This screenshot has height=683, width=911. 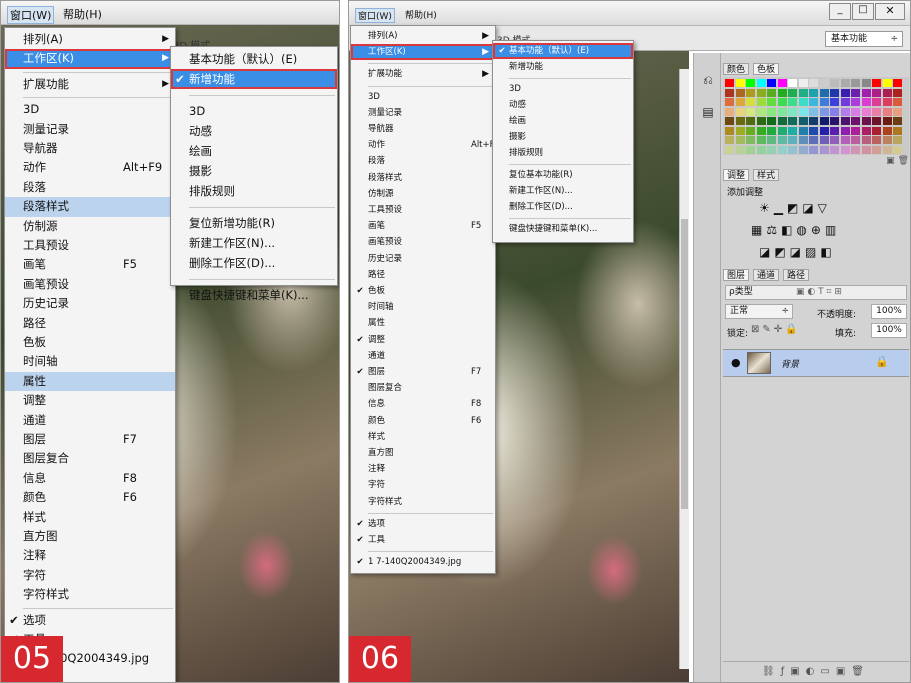 What do you see at coordinates (563, 67) in the screenshot?
I see `menu-item: 新增功能` at bounding box center [563, 67].